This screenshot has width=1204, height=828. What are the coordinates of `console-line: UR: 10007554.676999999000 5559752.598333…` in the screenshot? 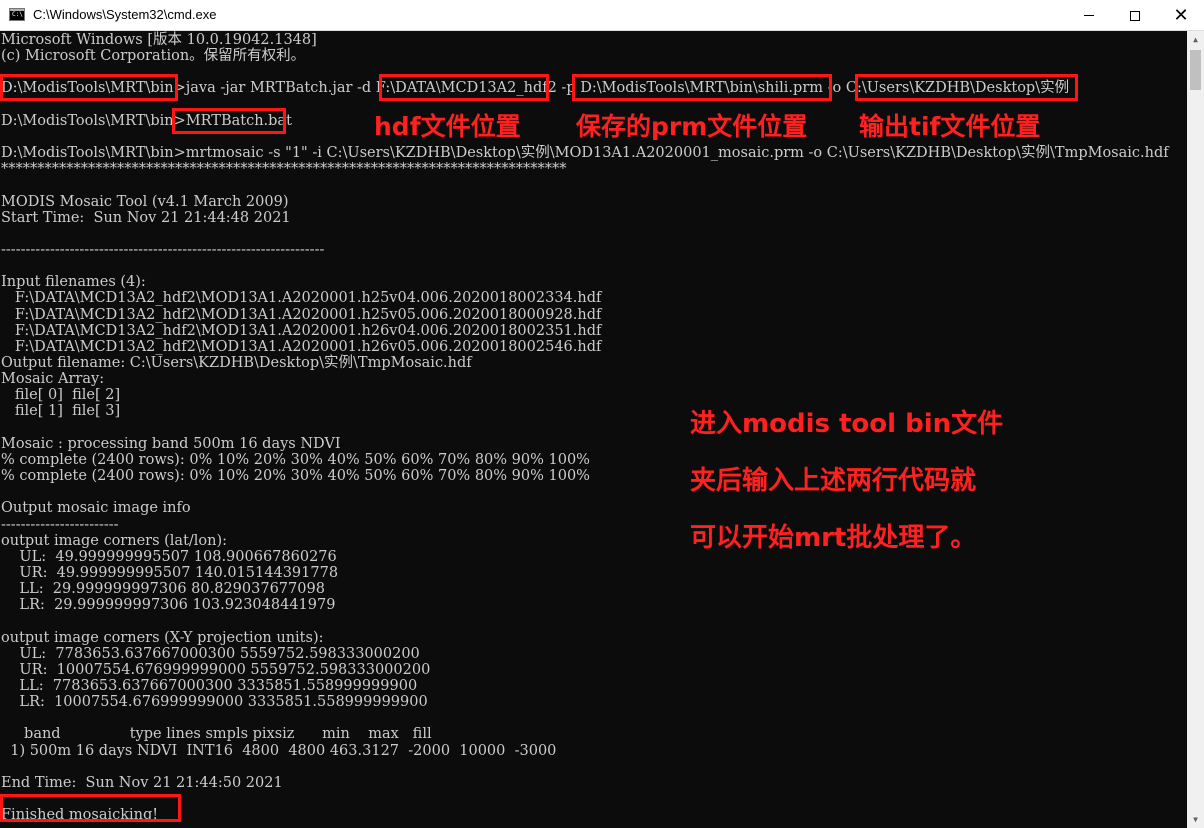 It's located at (216, 669).